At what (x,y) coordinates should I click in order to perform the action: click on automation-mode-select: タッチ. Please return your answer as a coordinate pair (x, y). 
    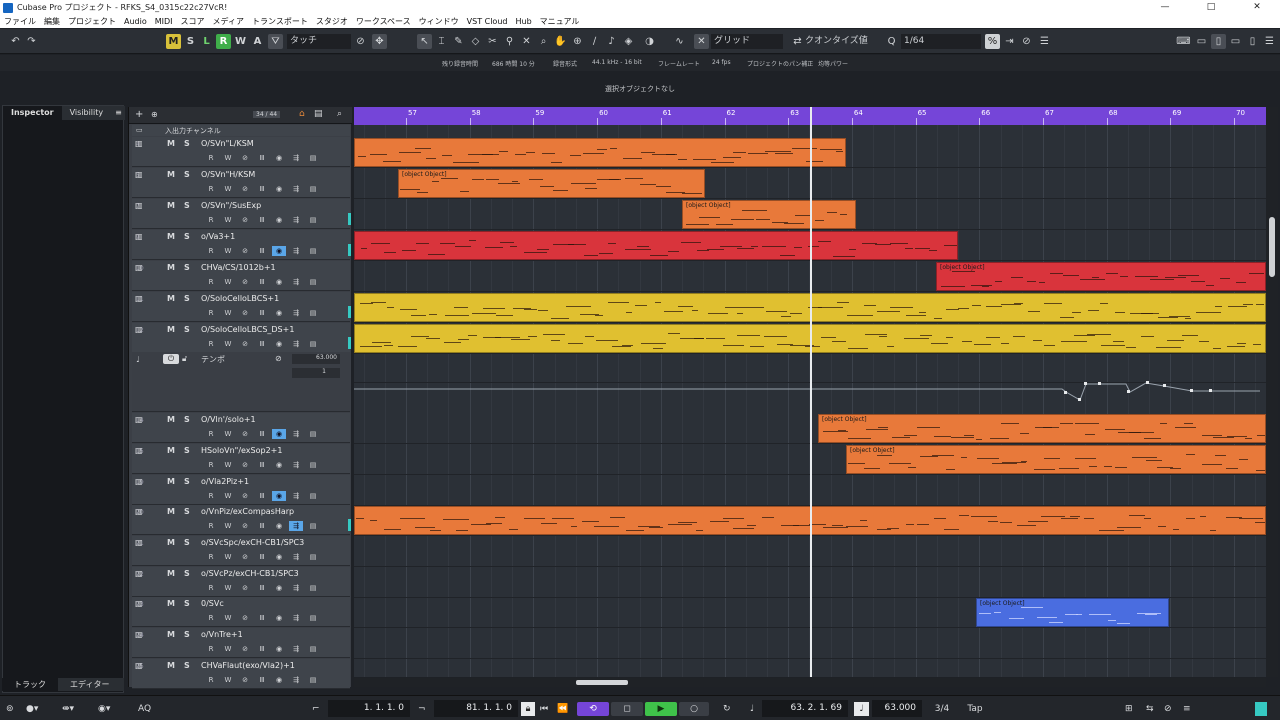
    Looking at the image, I should click on (319, 41).